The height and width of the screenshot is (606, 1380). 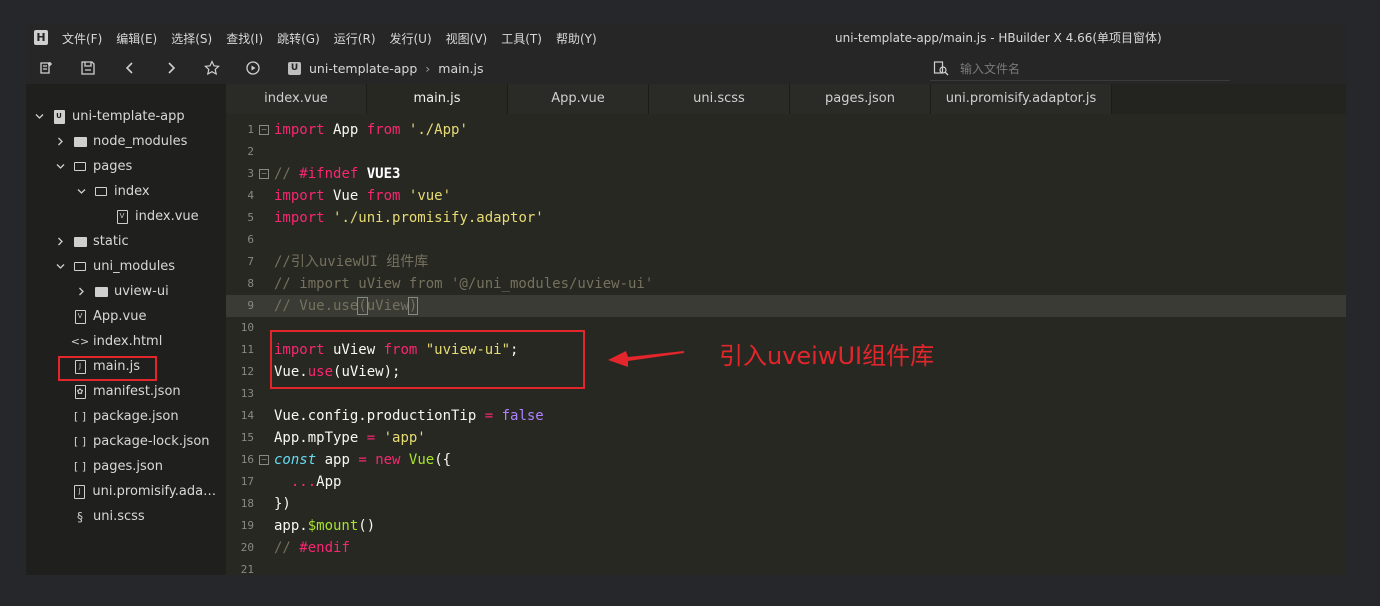 I want to click on menu-select: 选择(S), so click(x=191, y=38).